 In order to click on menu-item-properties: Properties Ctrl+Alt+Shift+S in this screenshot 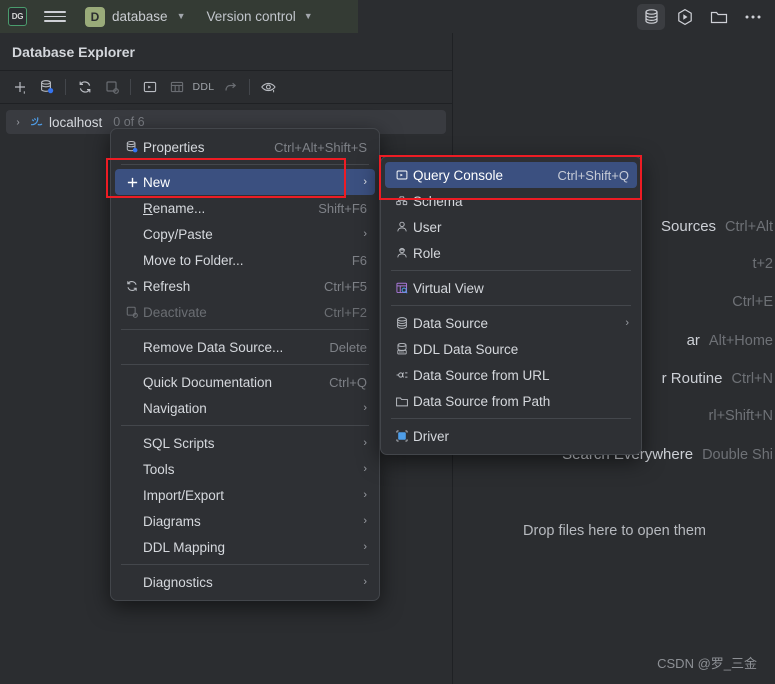, I will do `click(245, 147)`.